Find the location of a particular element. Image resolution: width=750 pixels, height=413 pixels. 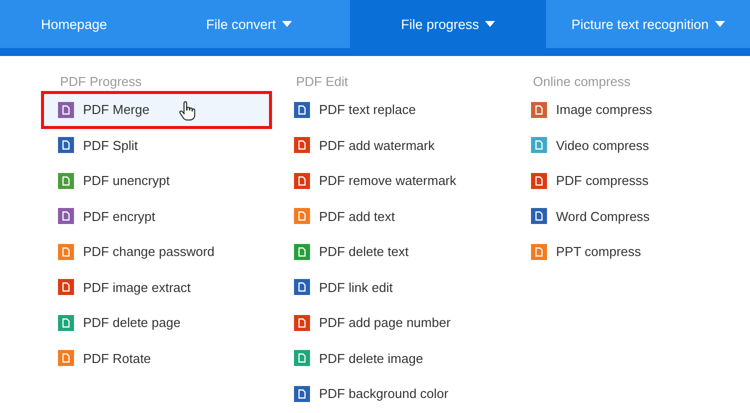

menu-item: PDF add page number is located at coordinates (392, 322).